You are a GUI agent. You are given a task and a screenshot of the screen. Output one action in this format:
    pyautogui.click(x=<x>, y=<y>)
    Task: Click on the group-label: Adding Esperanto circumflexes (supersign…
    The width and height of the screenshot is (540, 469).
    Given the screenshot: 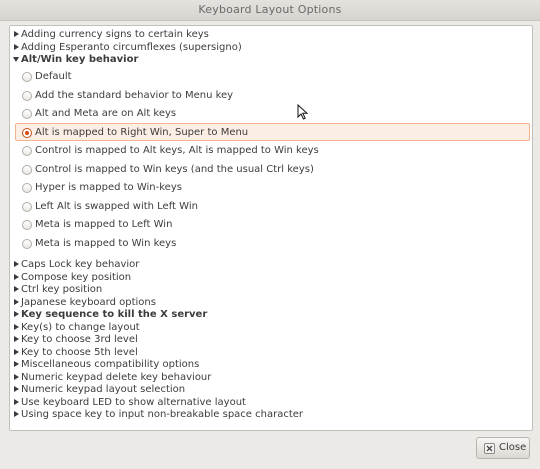 What is the action you would take?
    pyautogui.click(x=131, y=47)
    